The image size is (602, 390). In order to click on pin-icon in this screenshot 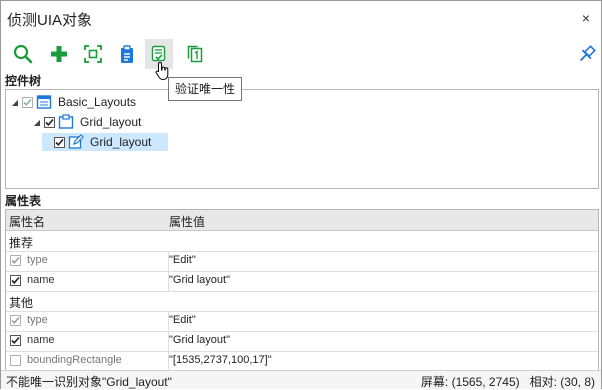, I will do `click(587, 53)`.